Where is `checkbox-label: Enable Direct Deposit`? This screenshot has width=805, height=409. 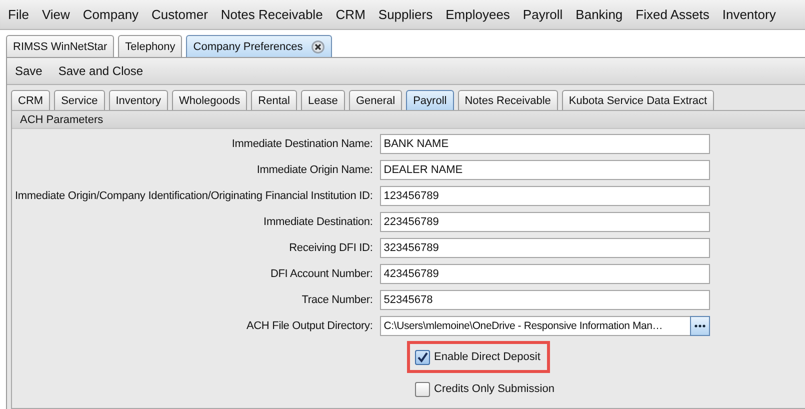
checkbox-label: Enable Direct Deposit is located at coordinates (487, 357).